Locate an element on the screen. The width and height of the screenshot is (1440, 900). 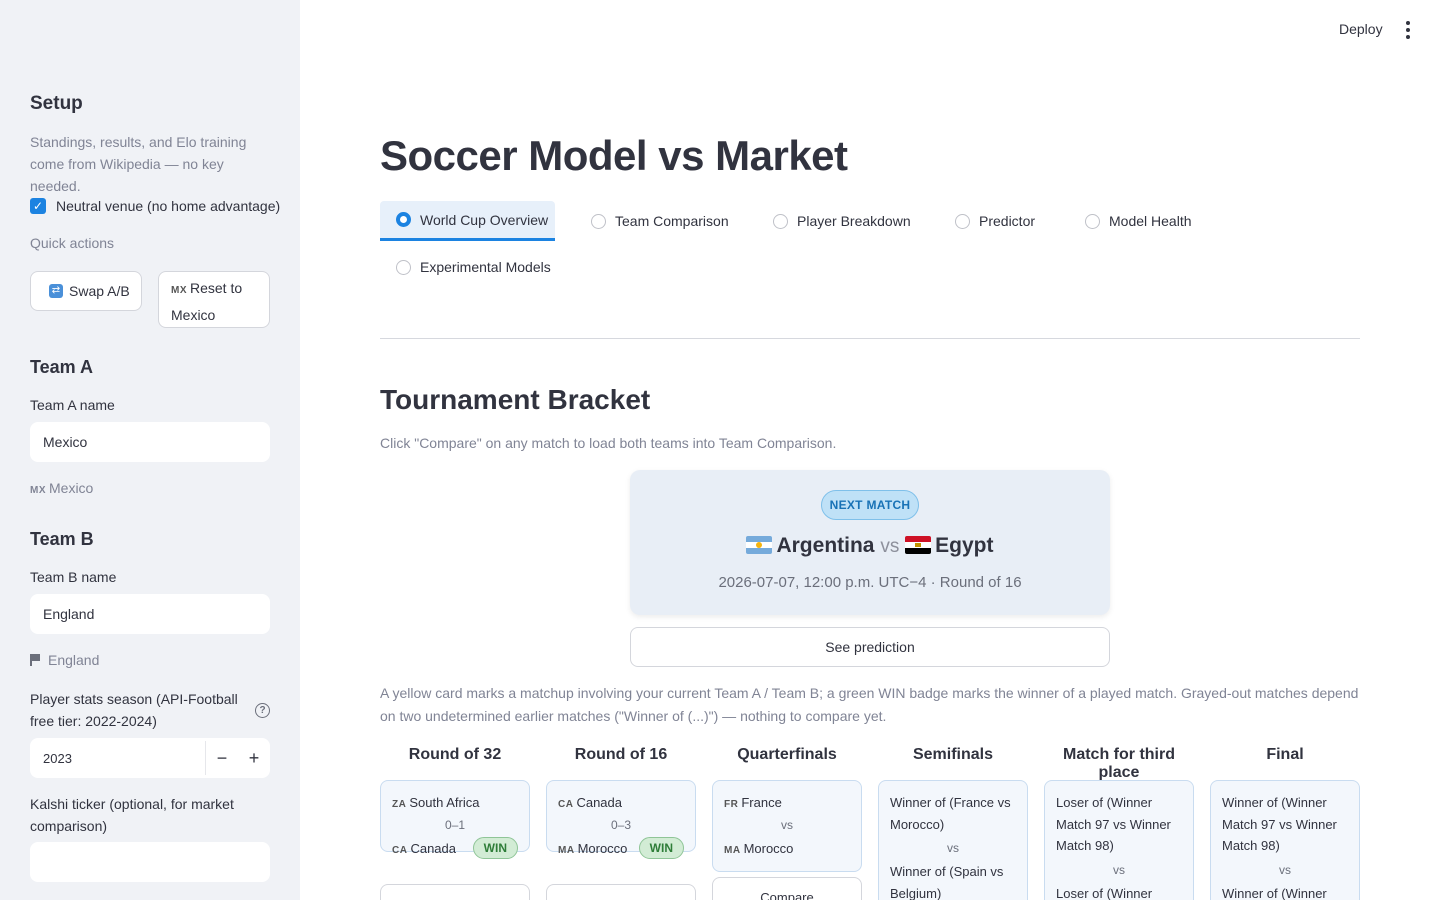
flag-icon is located at coordinates (35, 660).